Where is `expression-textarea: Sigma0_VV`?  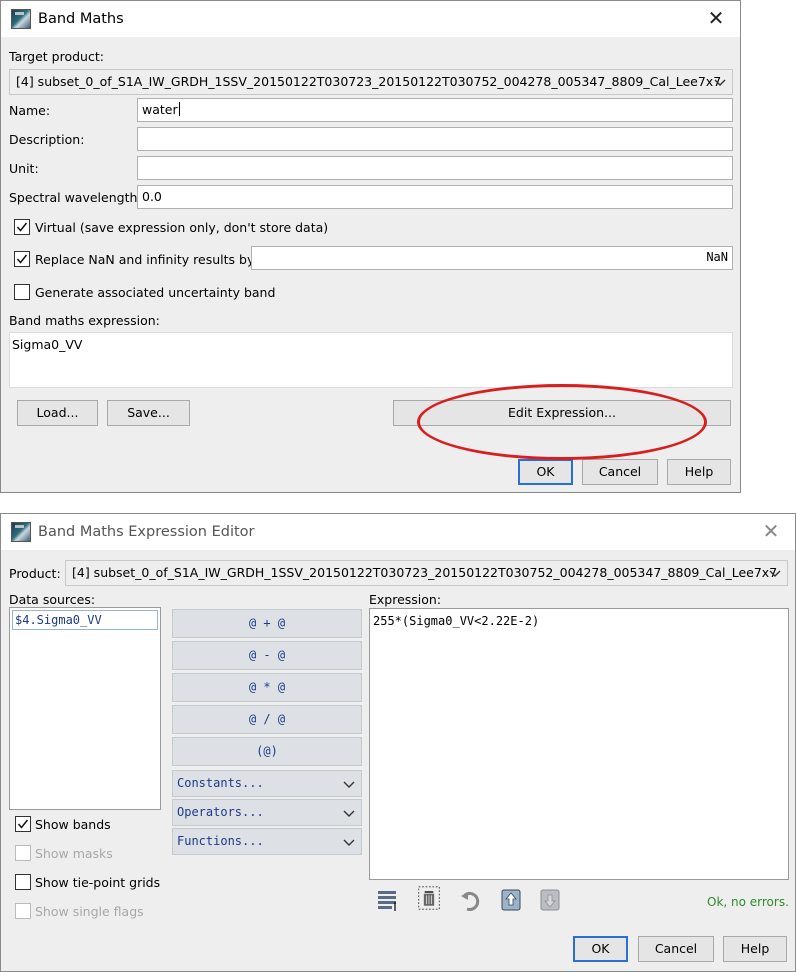 expression-textarea: Sigma0_VV is located at coordinates (371, 360).